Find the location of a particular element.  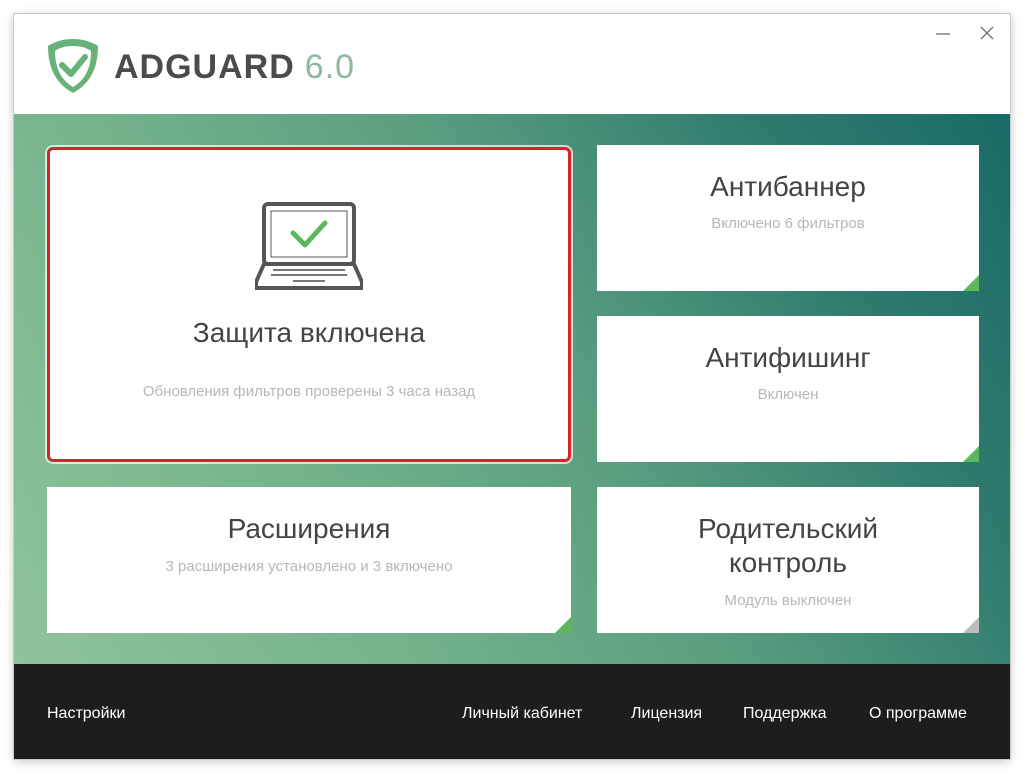

close-icon is located at coordinates (987, 33).